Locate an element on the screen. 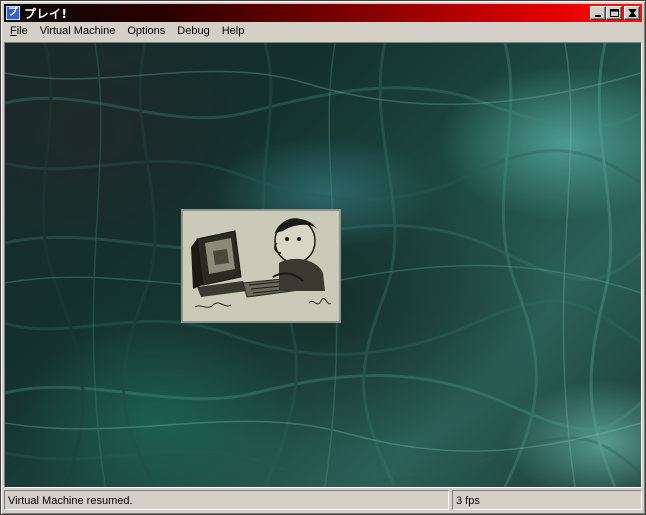  vm-splash-image is located at coordinates (261, 266).